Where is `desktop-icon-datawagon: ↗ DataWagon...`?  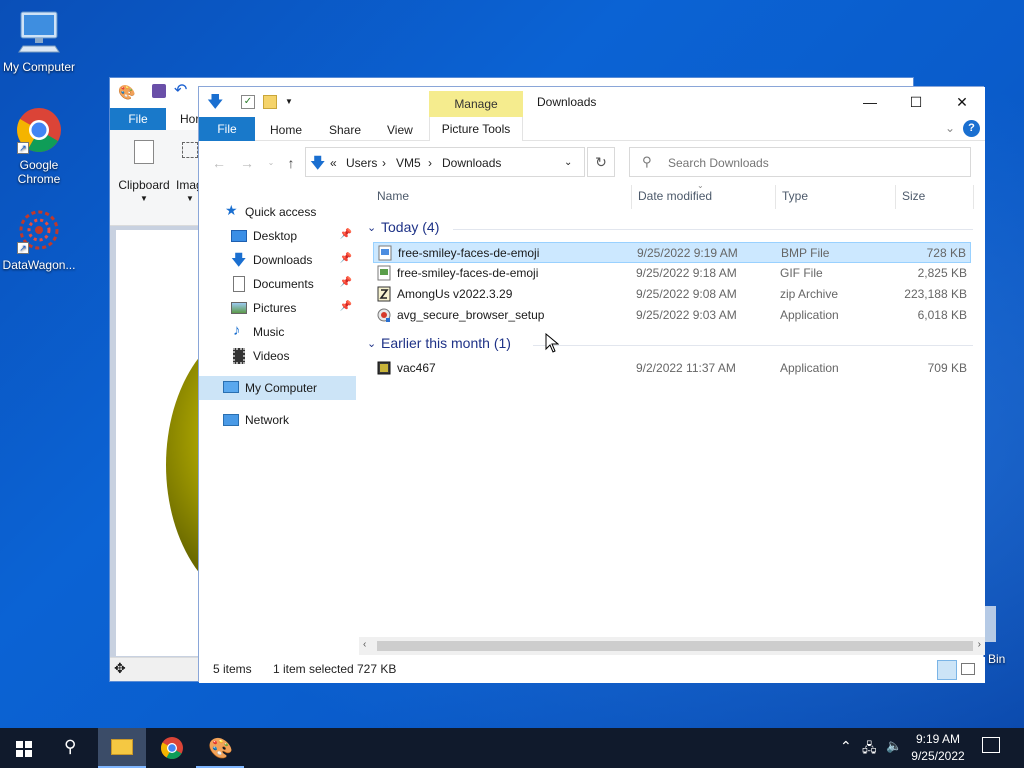
desktop-icon-datawagon: ↗ DataWagon... is located at coordinates (39, 239).